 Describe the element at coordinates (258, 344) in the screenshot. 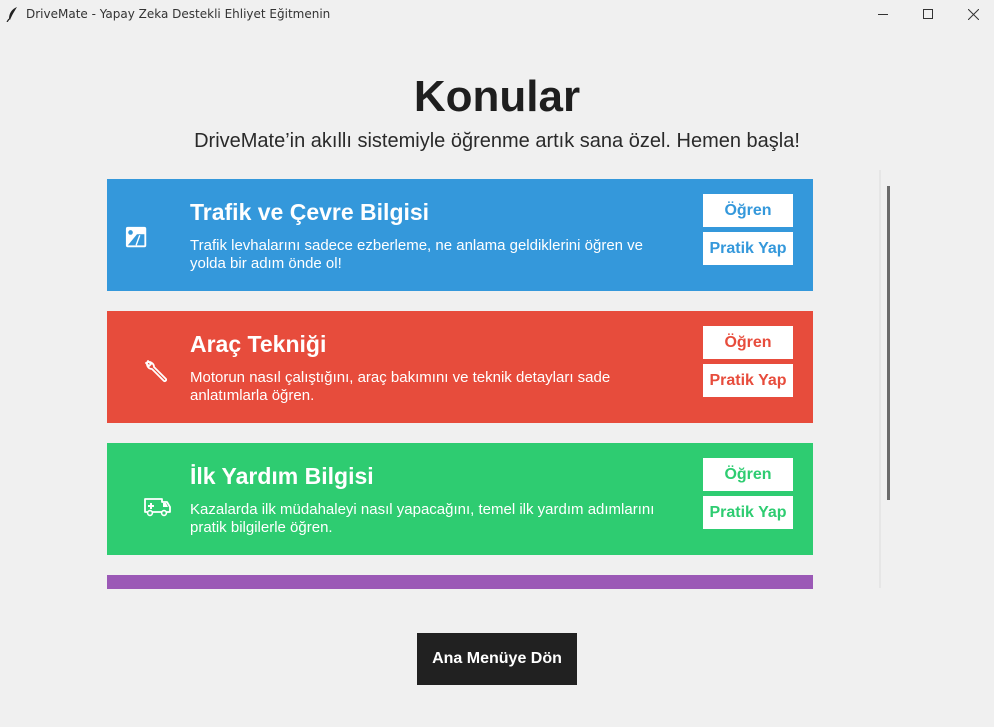

I see `topic-title: Araç Tekniği` at that location.